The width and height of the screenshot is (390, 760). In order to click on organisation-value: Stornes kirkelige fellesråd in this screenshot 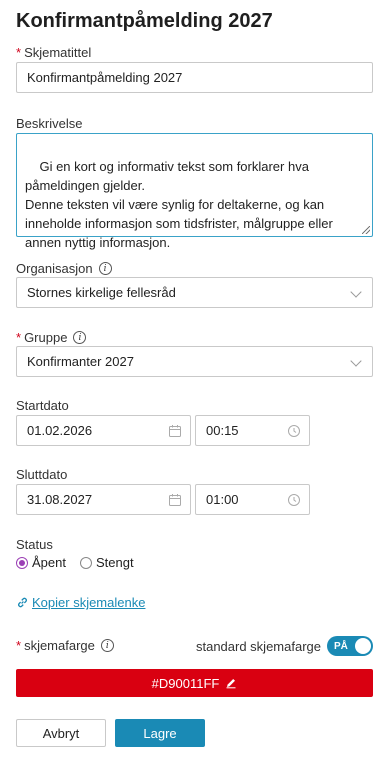, I will do `click(101, 292)`.